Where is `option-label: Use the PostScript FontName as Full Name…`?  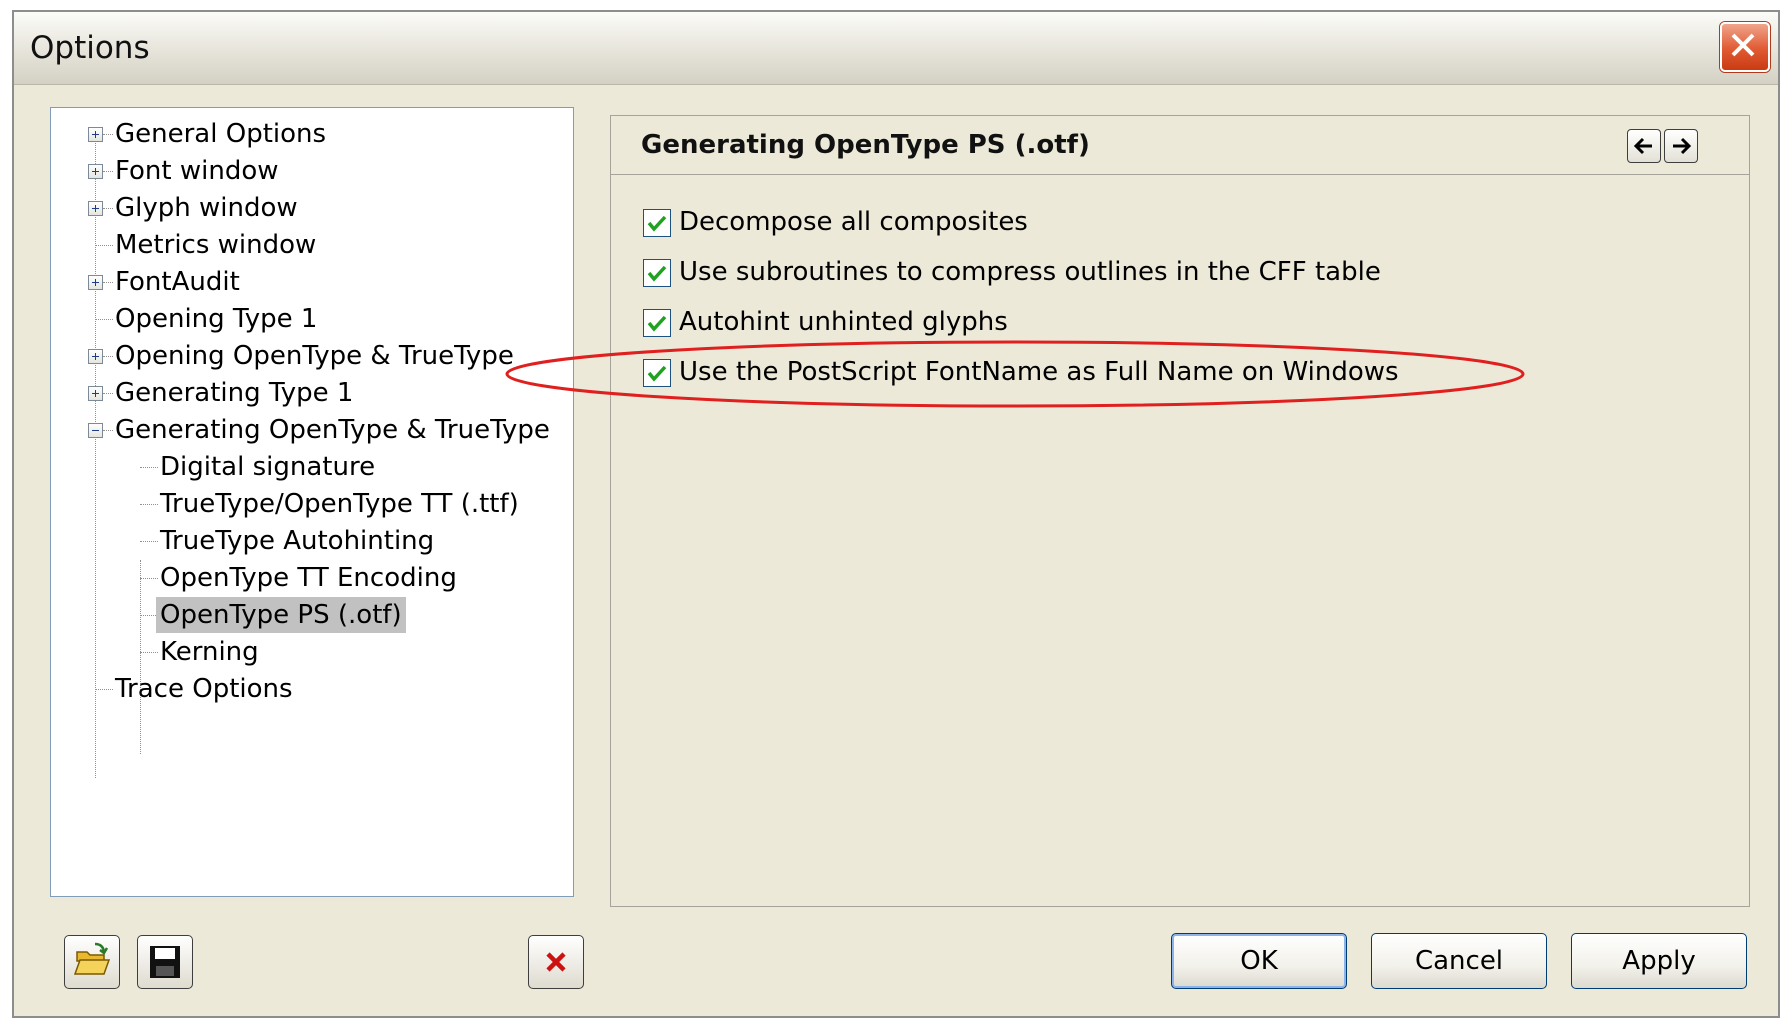 option-label: Use the PostScript FontName as Full Name… is located at coordinates (1039, 372).